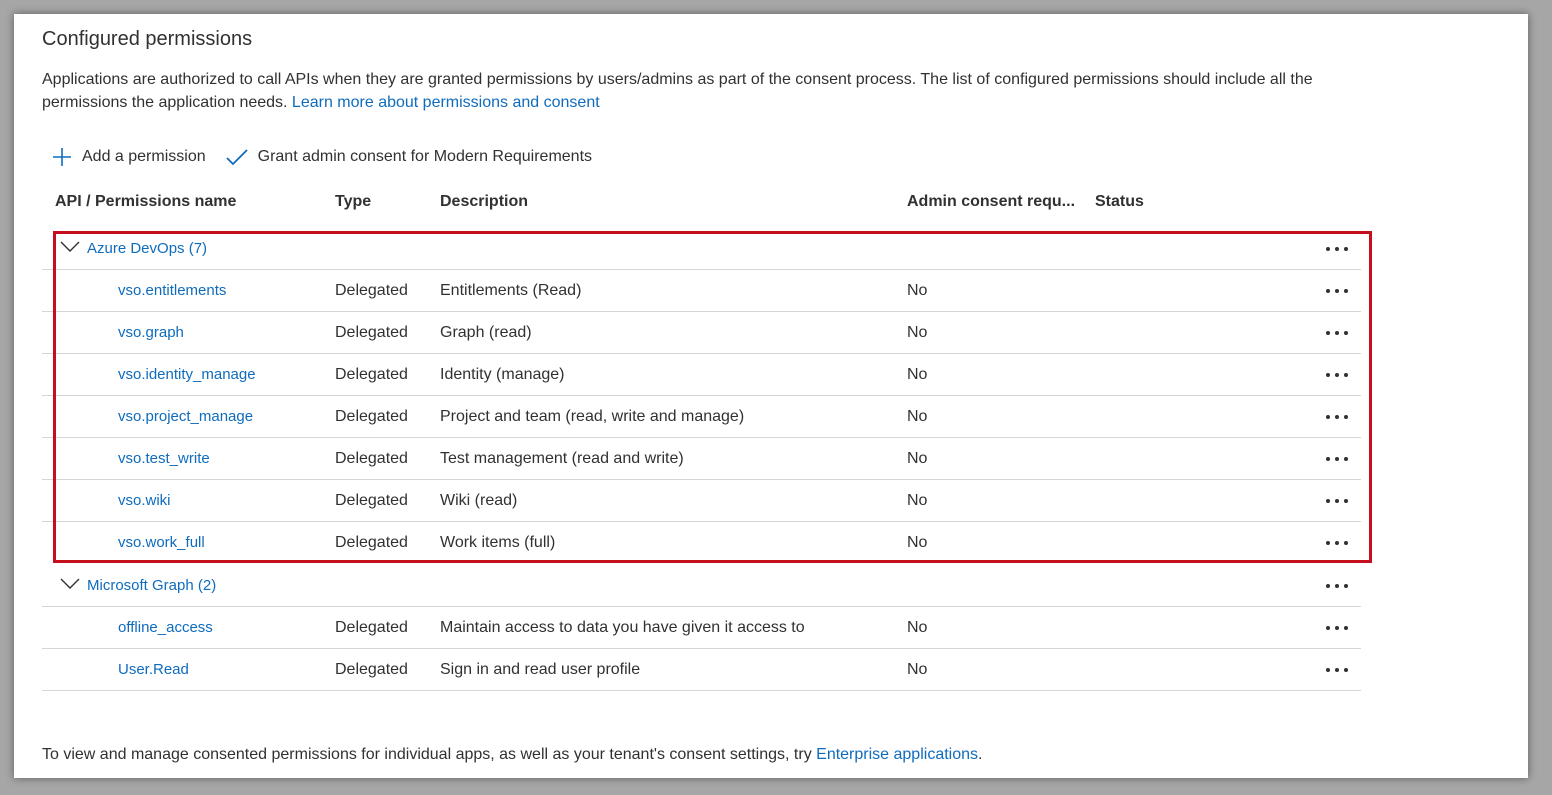 Image resolution: width=1552 pixels, height=795 pixels. I want to click on permission-link: vso.project_manage, so click(185, 416).